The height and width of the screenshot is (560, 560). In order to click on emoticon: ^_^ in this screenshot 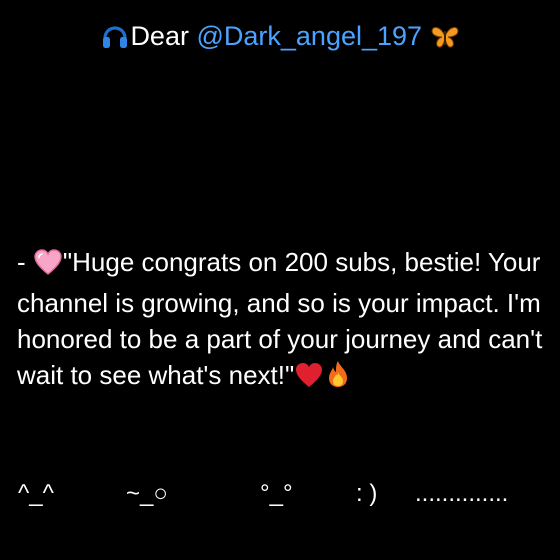, I will do `click(36, 493)`.